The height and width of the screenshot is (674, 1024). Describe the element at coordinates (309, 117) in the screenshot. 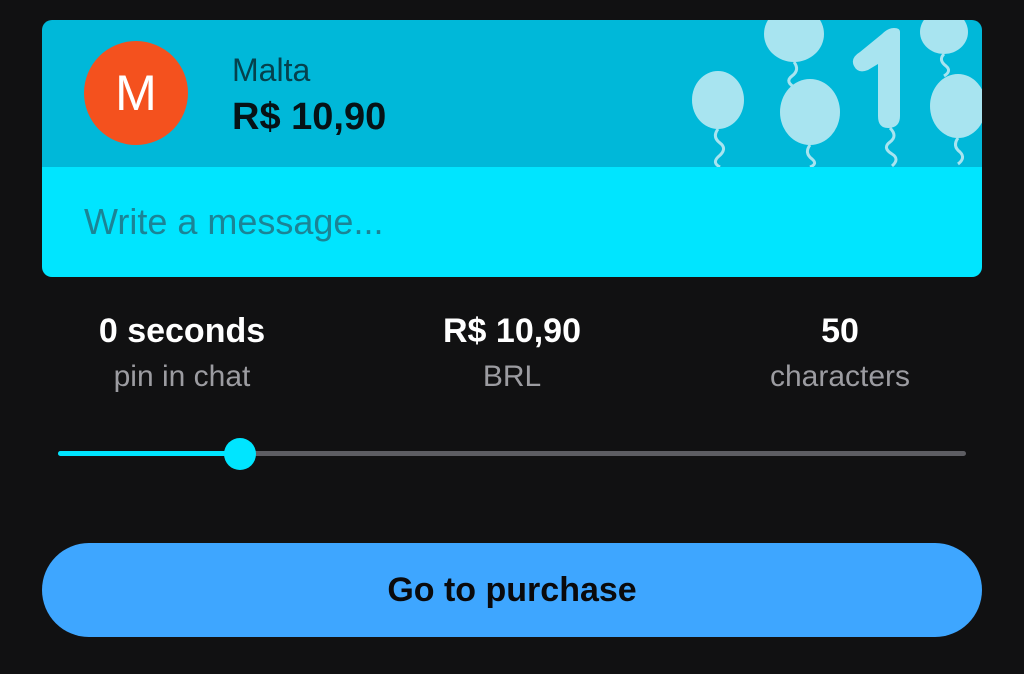

I see `super-chat-amount: R$ 10,90` at that location.